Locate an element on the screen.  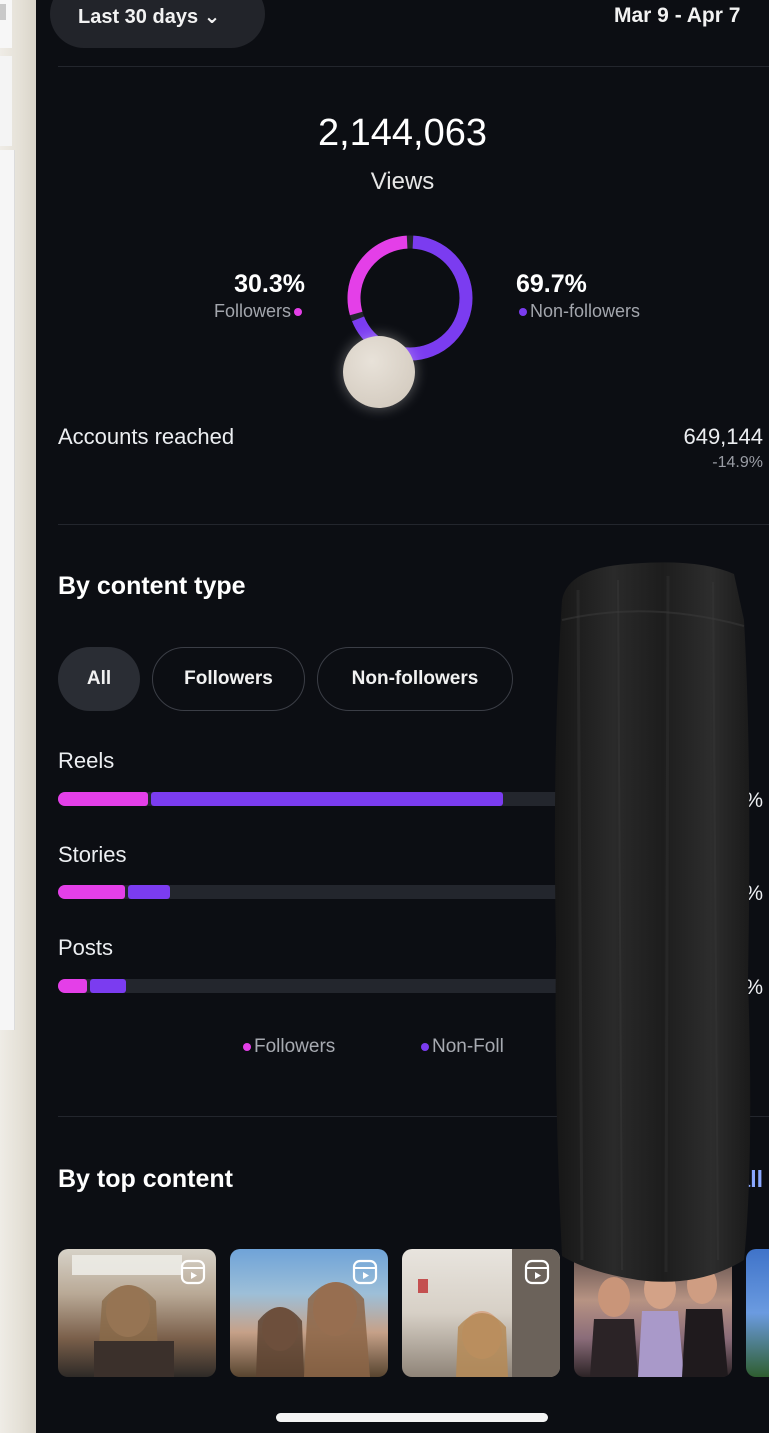
filter-chip-all: All is located at coordinates (99, 679).